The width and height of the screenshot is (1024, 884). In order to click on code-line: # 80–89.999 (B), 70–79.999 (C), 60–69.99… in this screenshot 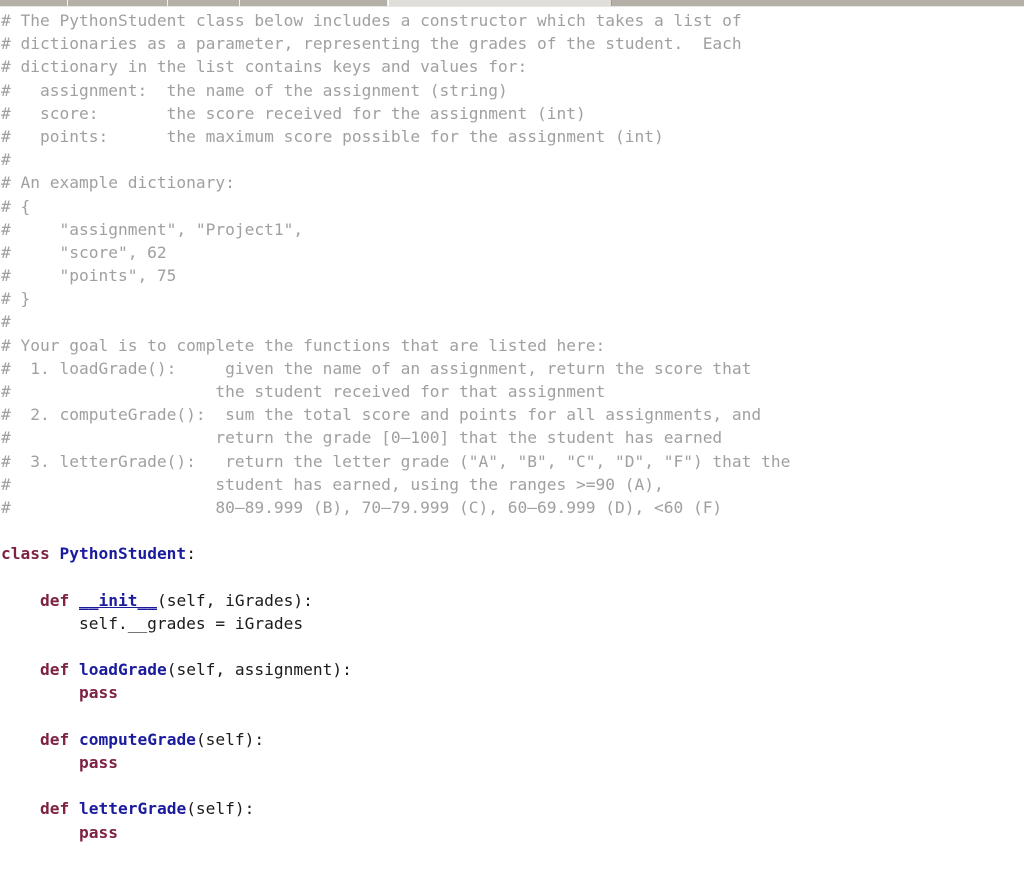, I will do `click(512, 507)`.